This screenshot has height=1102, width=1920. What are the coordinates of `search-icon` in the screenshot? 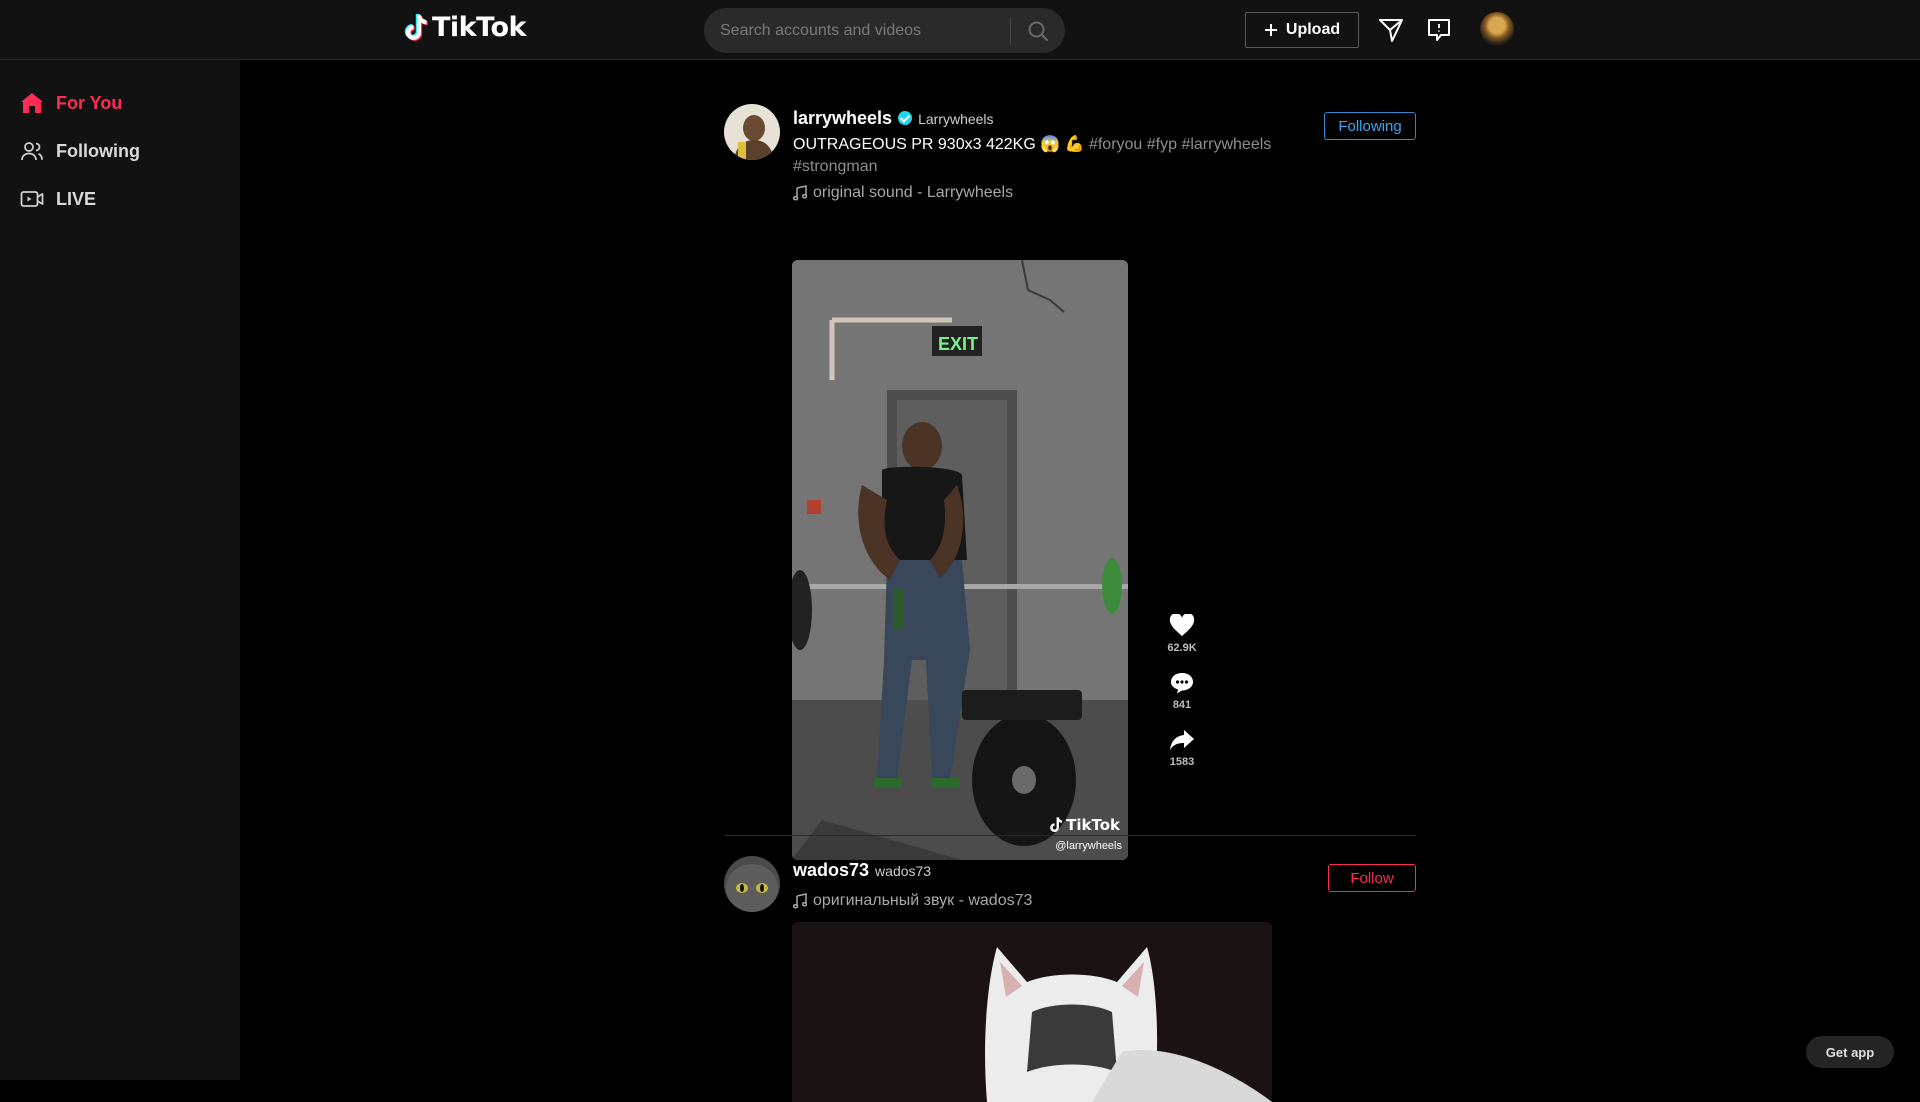 It's located at (1038, 31).